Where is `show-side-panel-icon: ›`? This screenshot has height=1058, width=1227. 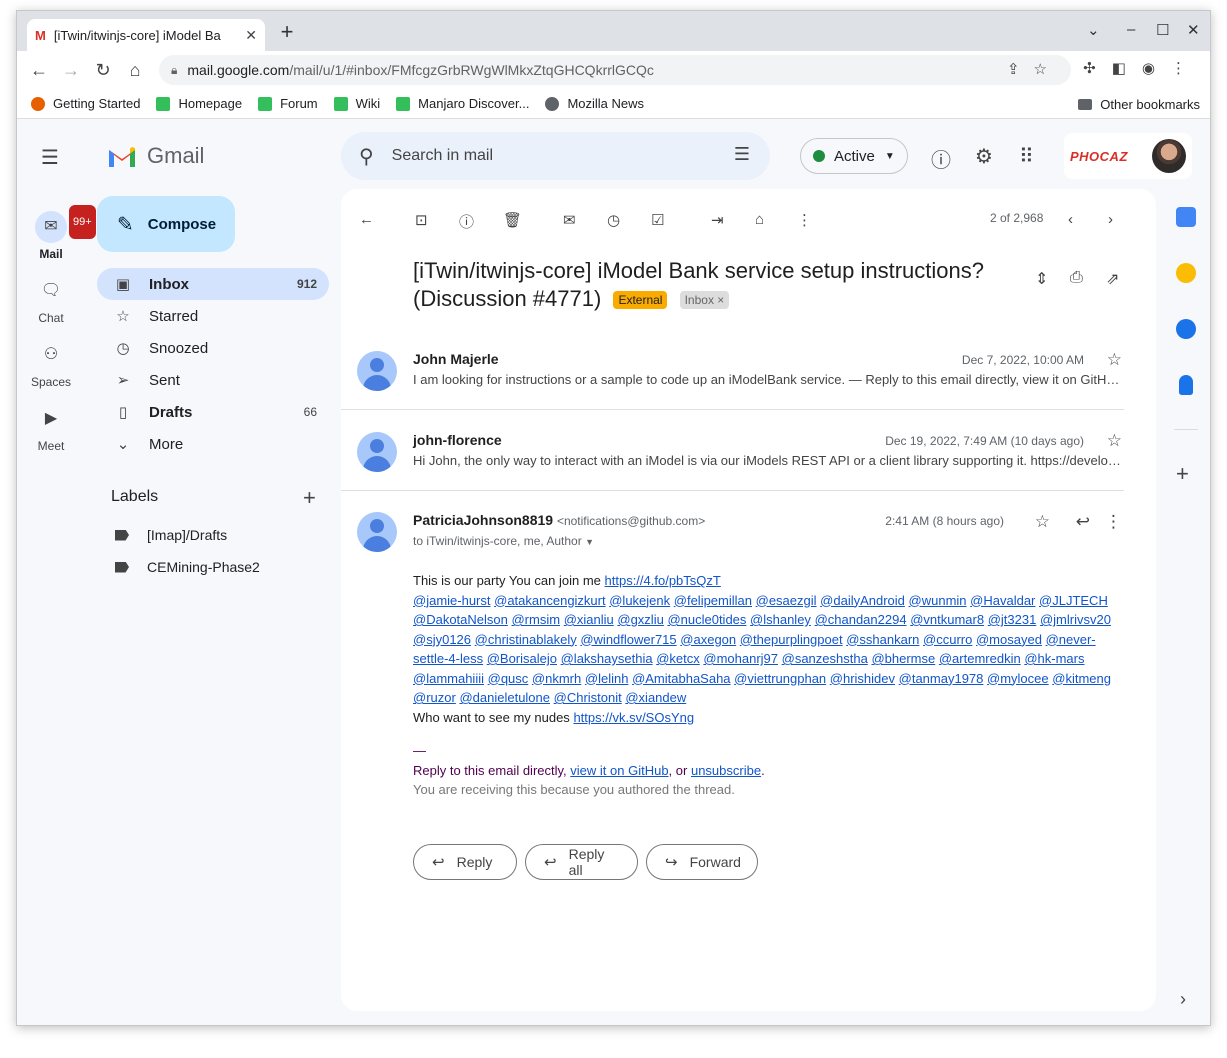
show-side-panel-icon: › is located at coordinates (1183, 999).